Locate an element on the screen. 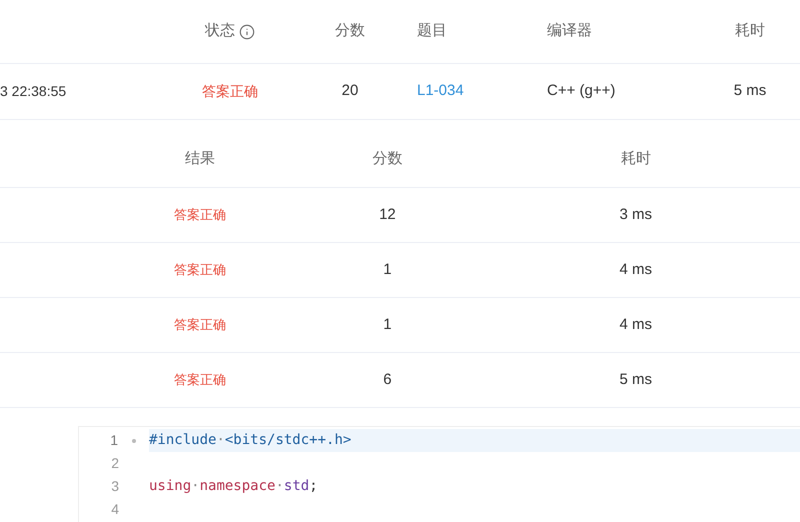 The image size is (800, 522). score-text: 12 is located at coordinates (387, 214).